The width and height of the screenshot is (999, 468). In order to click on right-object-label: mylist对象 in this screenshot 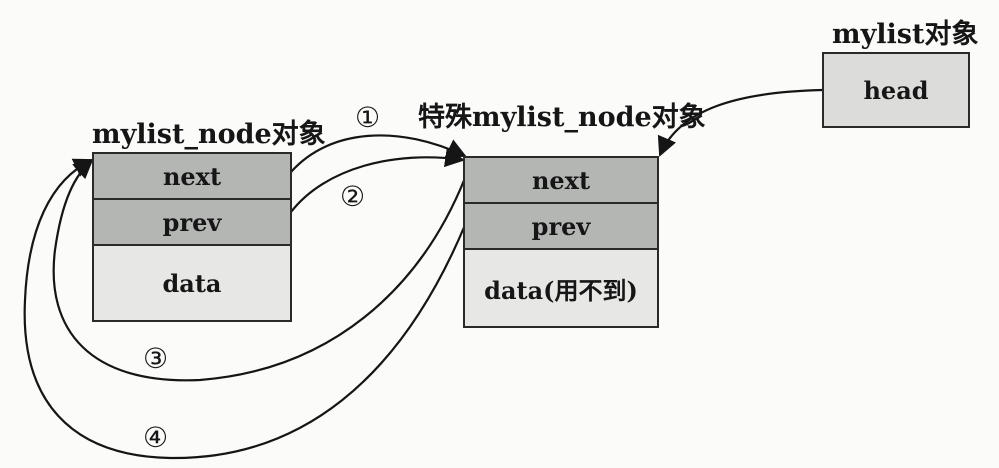, I will do `click(905, 34)`.